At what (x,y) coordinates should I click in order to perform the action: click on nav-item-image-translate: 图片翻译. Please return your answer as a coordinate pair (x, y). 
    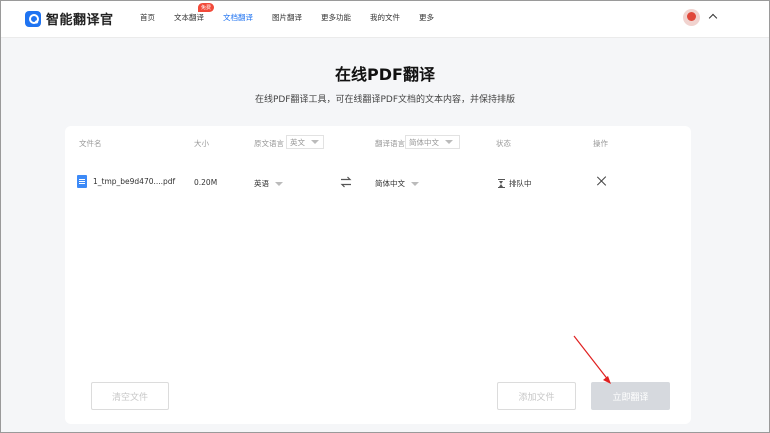
    Looking at the image, I should click on (287, 17).